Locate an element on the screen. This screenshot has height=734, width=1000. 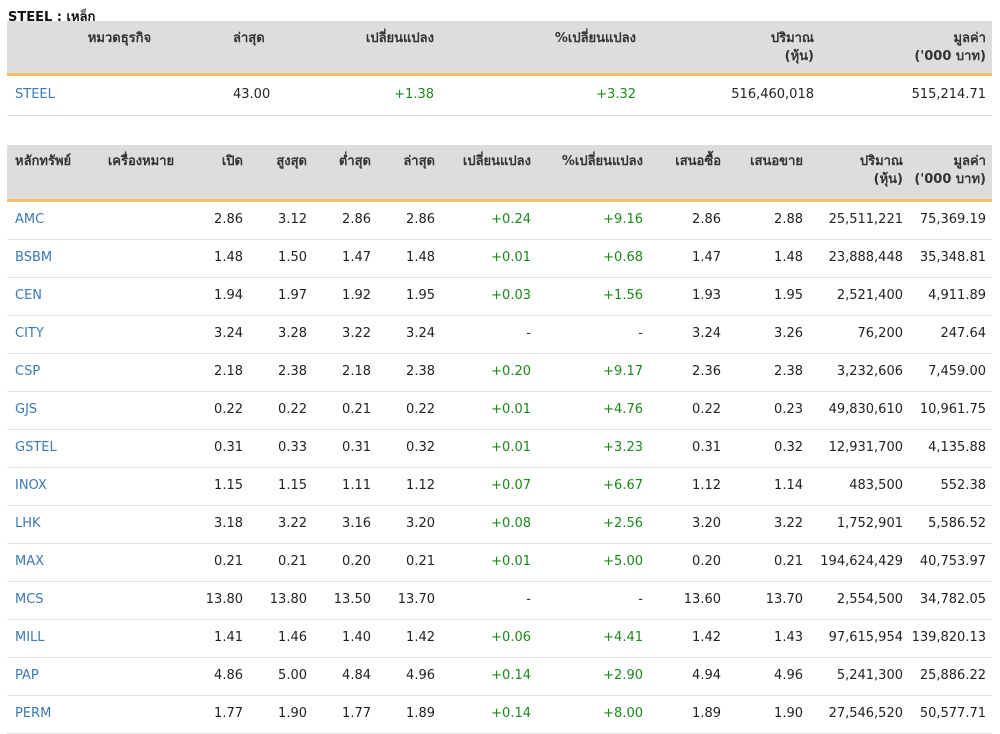
cell-high: 5.00 is located at coordinates (281, 676).